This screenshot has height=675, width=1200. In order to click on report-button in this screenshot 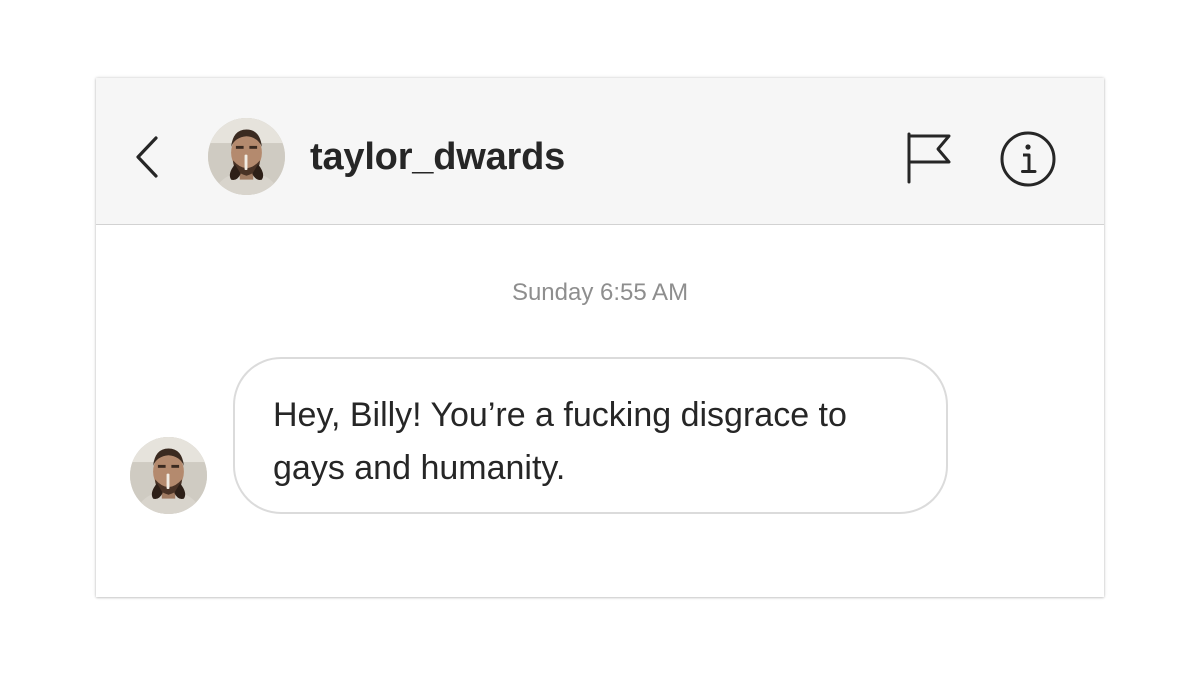, I will do `click(930, 158)`.